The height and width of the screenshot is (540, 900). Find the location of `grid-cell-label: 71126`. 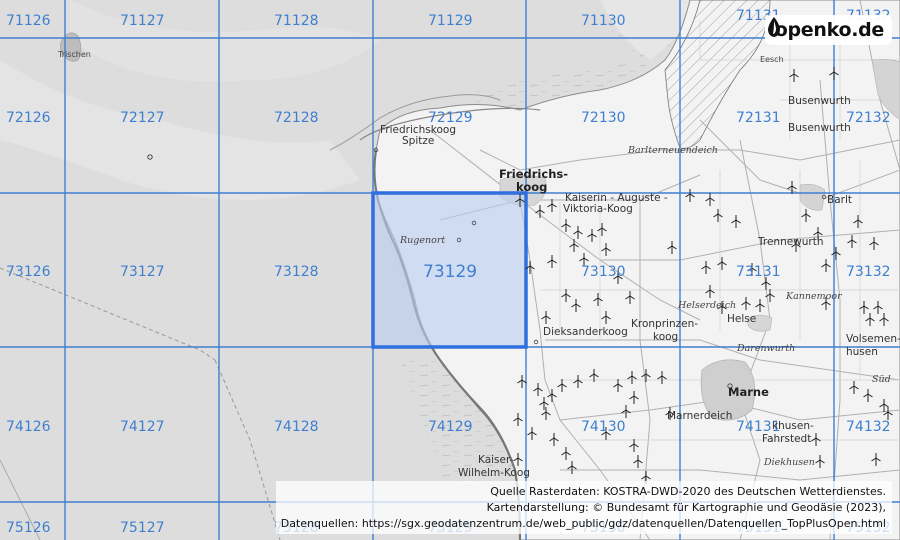

grid-cell-label: 71126 is located at coordinates (28, 21).